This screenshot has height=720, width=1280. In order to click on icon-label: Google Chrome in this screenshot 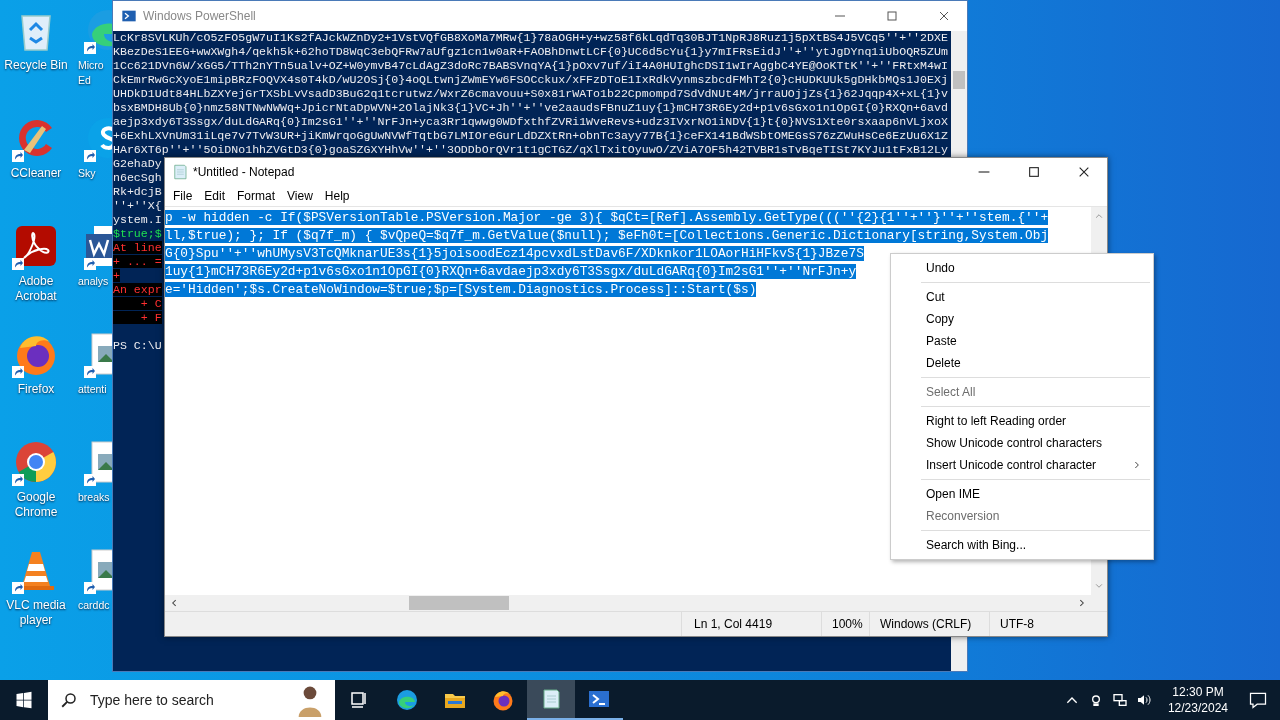, I will do `click(36, 505)`.